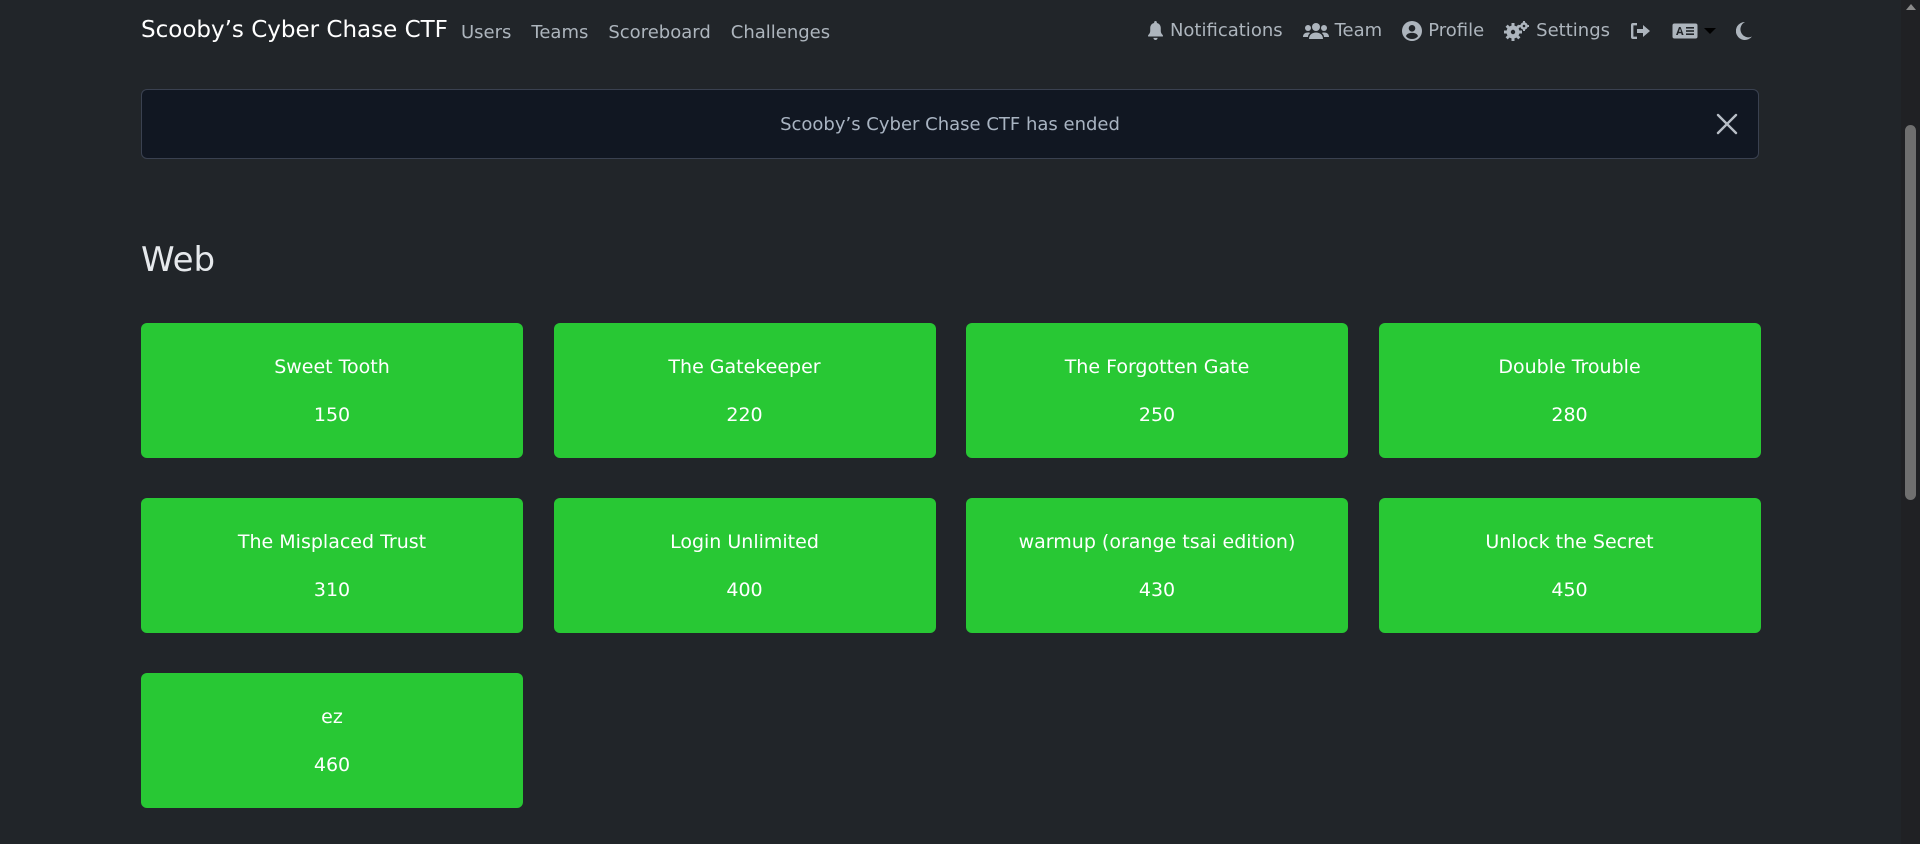  I want to click on alert-message: Scooby’s Cyber Chase CTF has ended, so click(950, 124).